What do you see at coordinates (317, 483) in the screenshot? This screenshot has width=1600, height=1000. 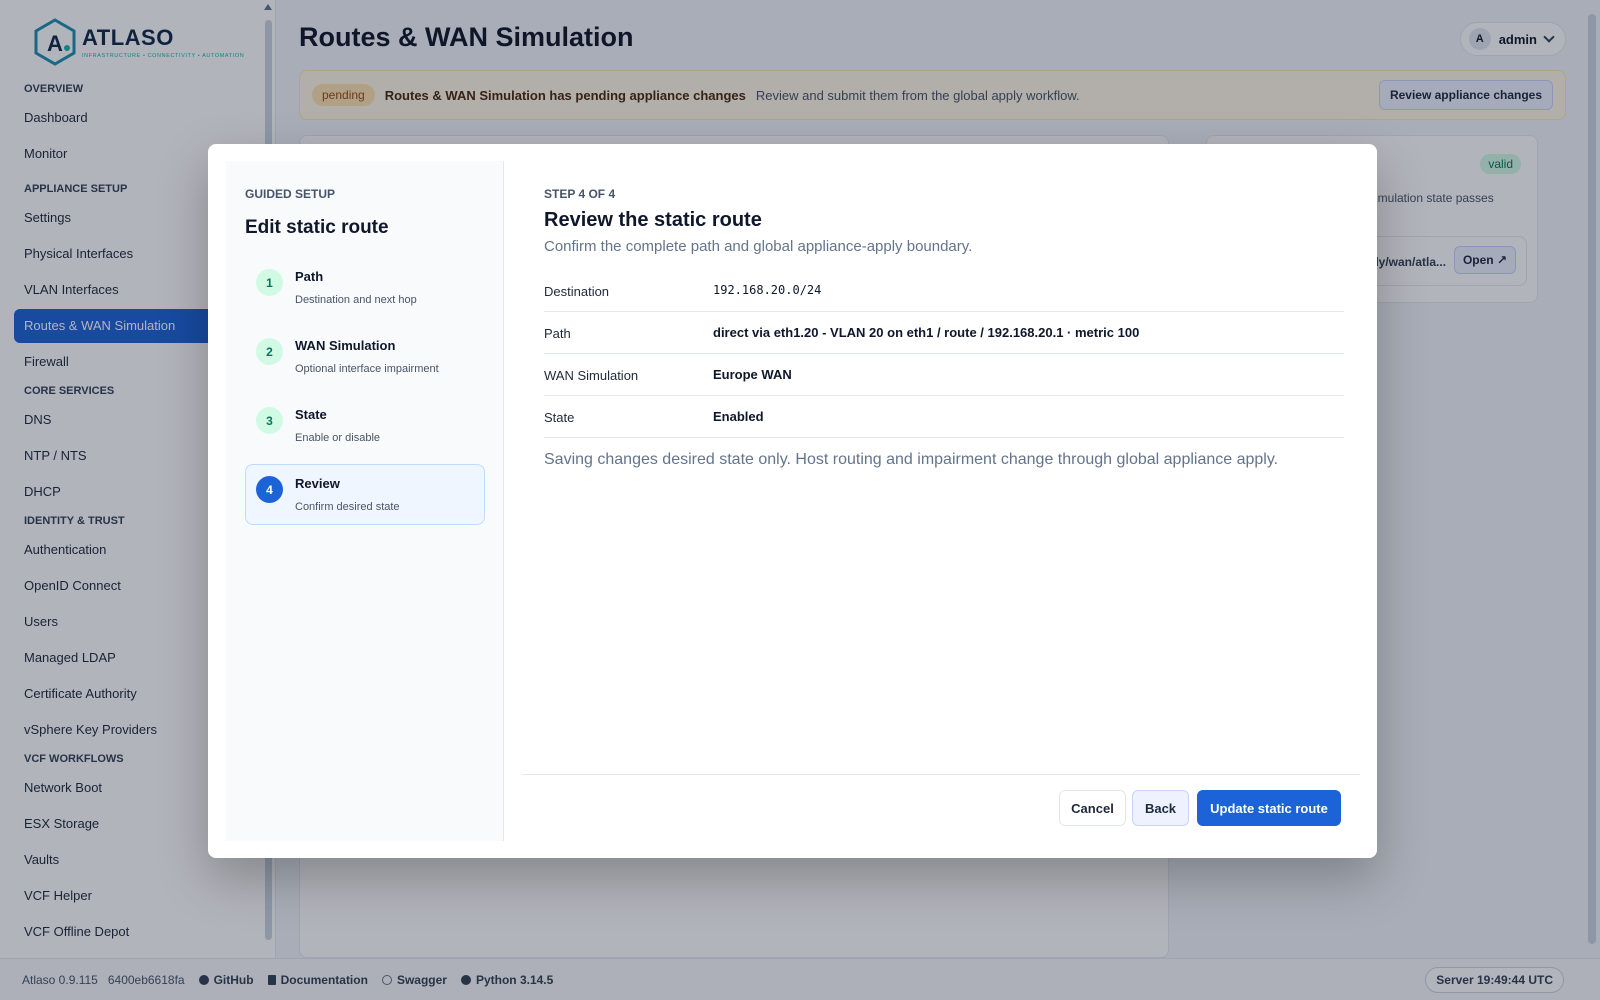 I see `step-name: Review` at bounding box center [317, 483].